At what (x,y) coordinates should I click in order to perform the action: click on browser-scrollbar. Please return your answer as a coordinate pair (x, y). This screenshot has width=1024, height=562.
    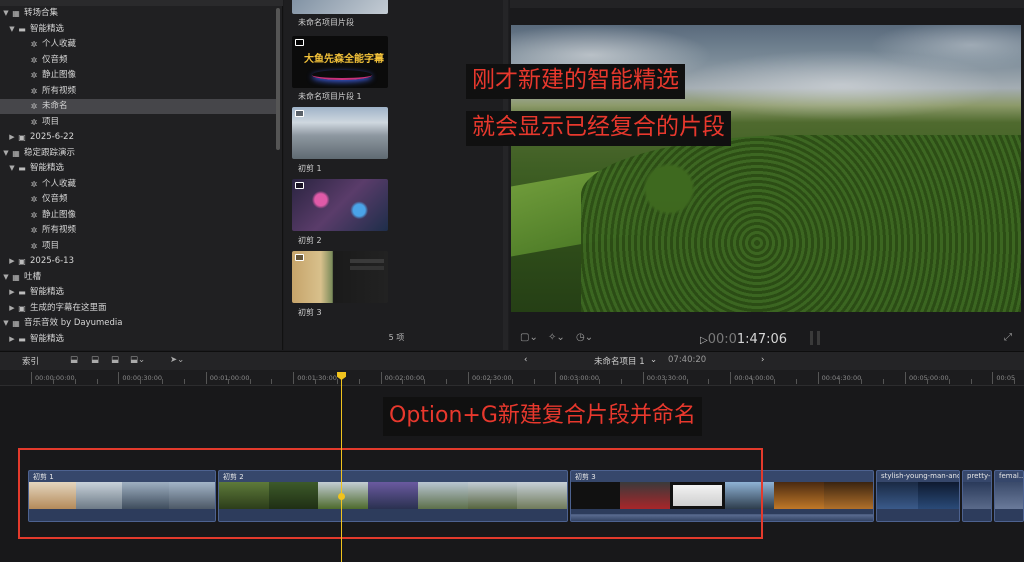
    Looking at the image, I should click on (505, 175).